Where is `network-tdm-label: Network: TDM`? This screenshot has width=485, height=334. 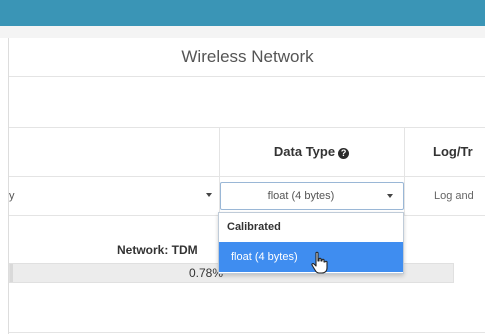
network-tdm-label: Network: TDM is located at coordinates (157, 250).